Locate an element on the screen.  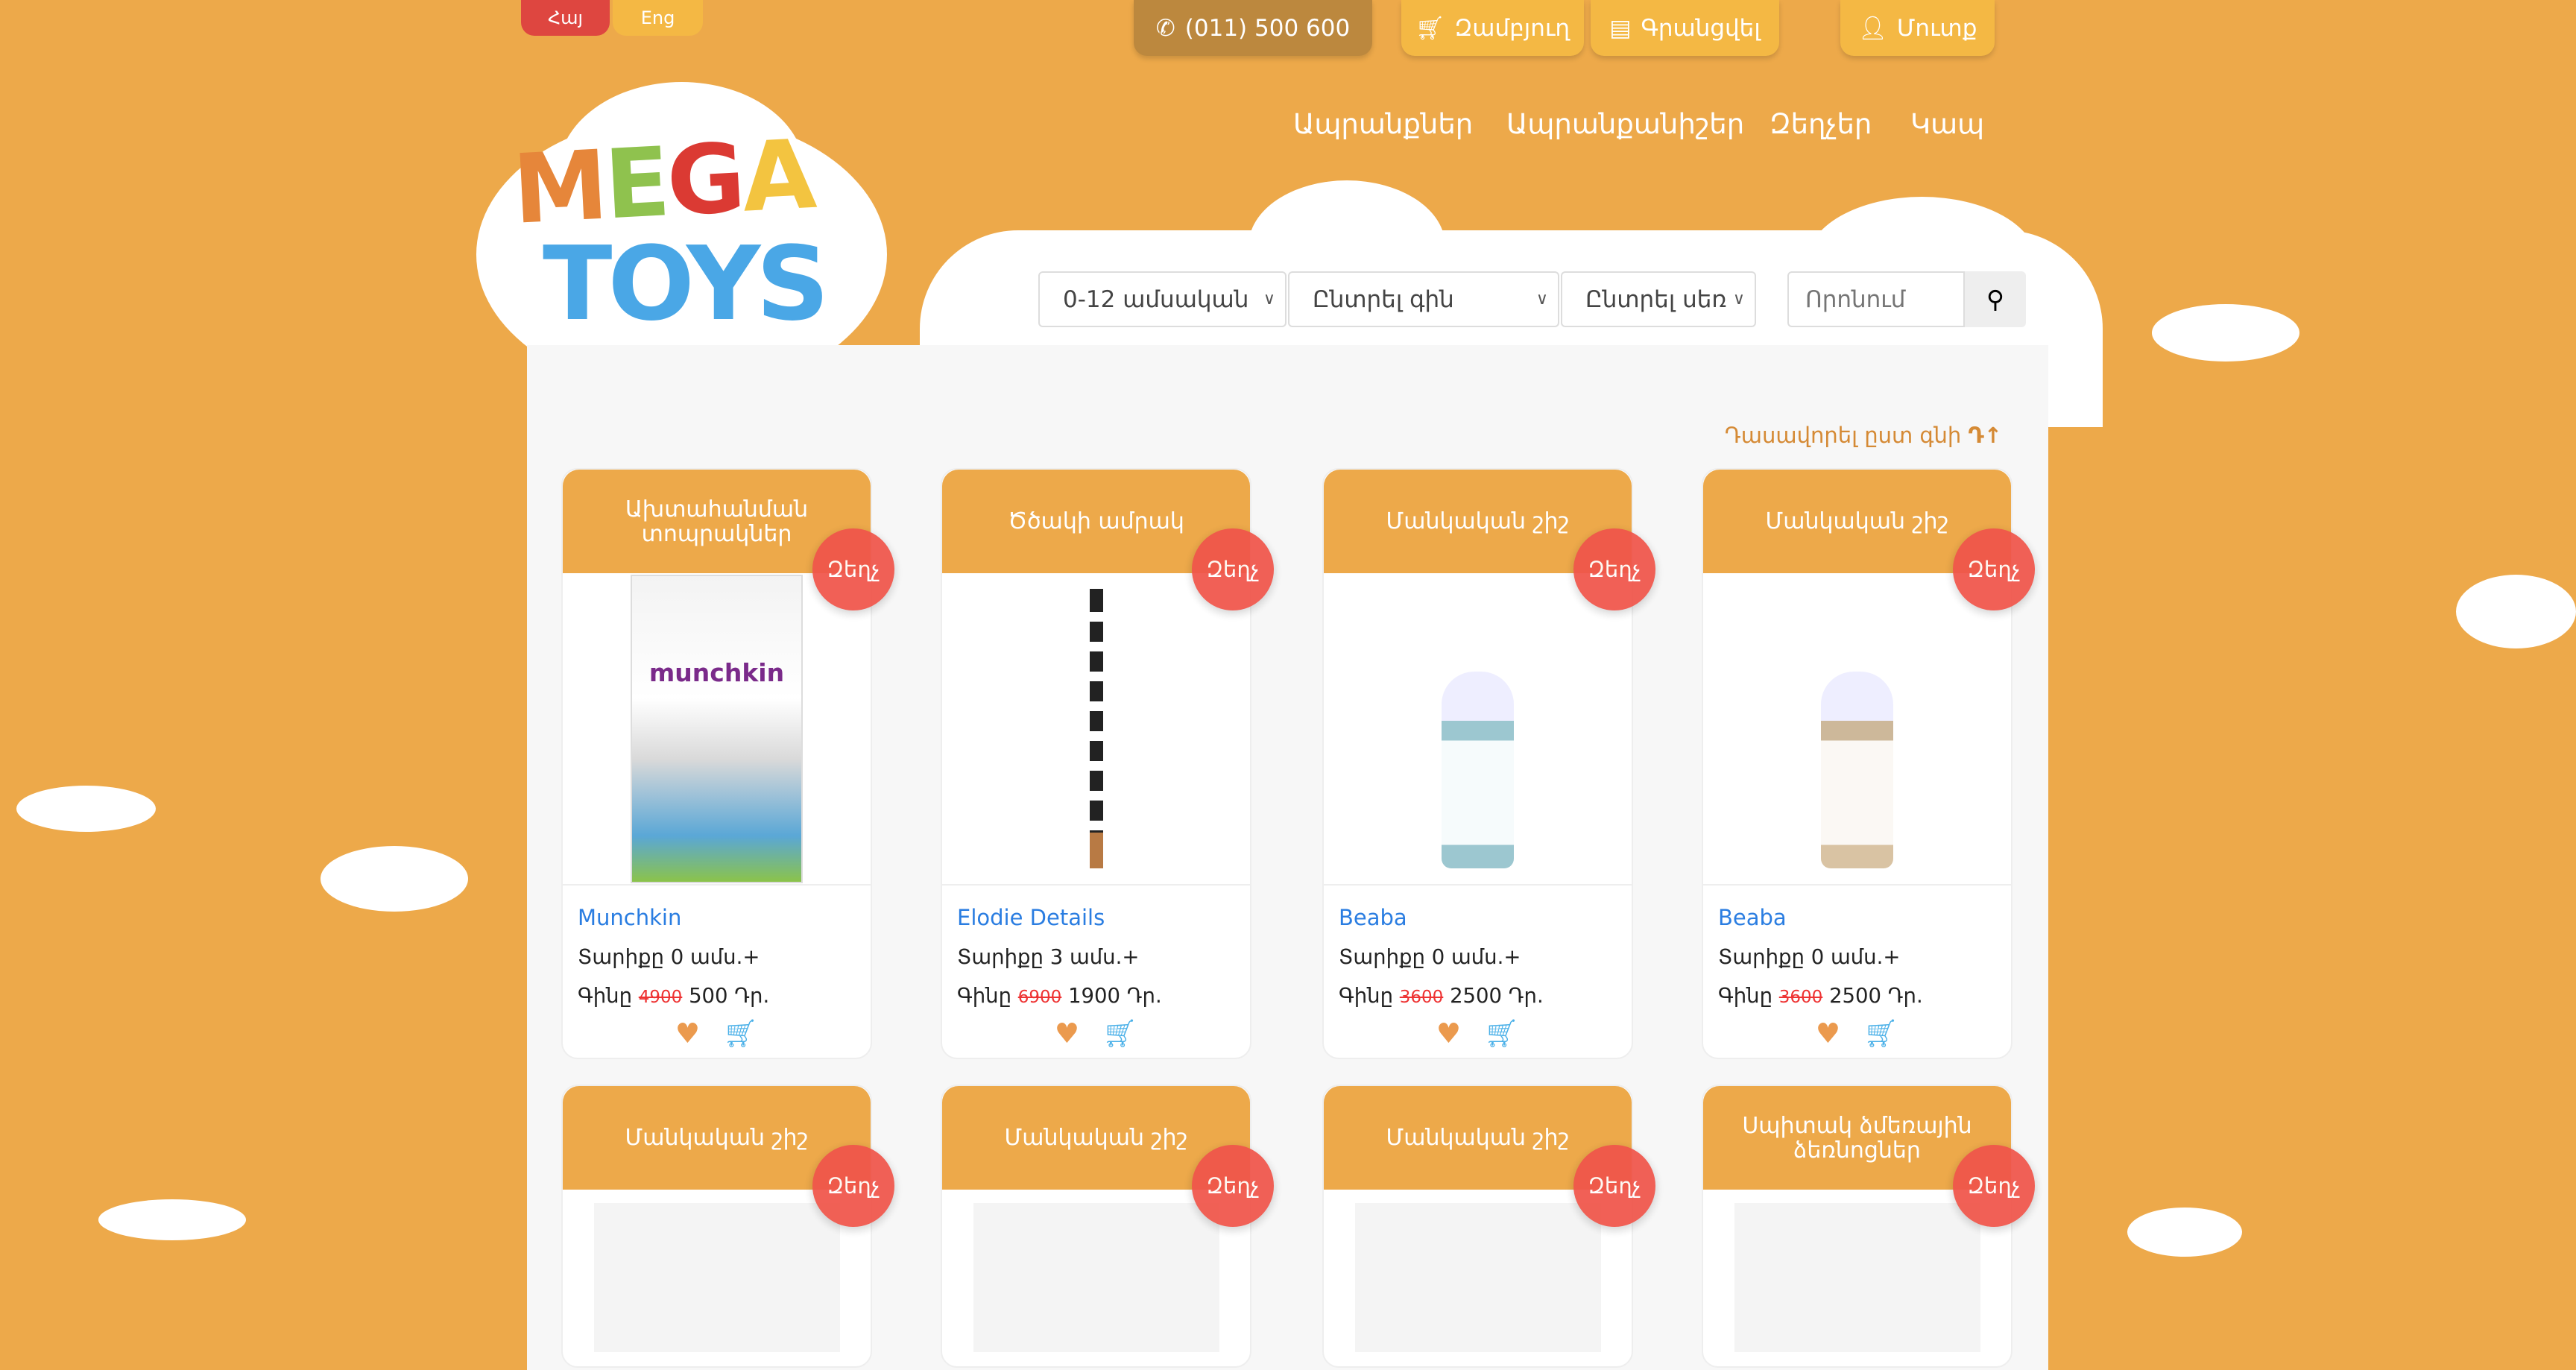
gender-select: Ընտրել սեռ ∨ is located at coordinates (1659, 299).